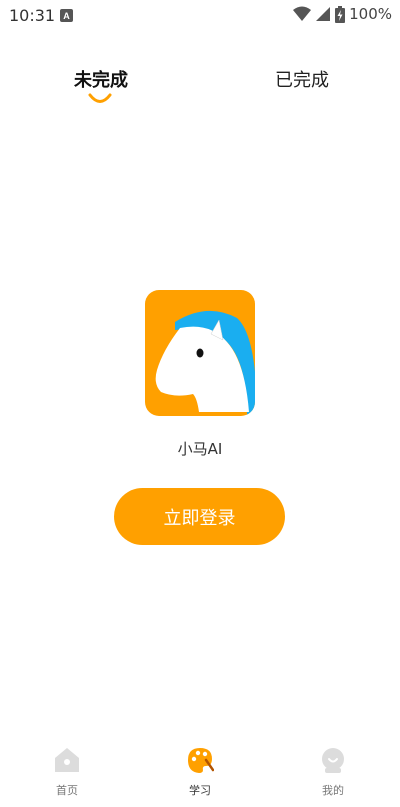  What do you see at coordinates (200, 353) in the screenshot?
I see `app-logo` at bounding box center [200, 353].